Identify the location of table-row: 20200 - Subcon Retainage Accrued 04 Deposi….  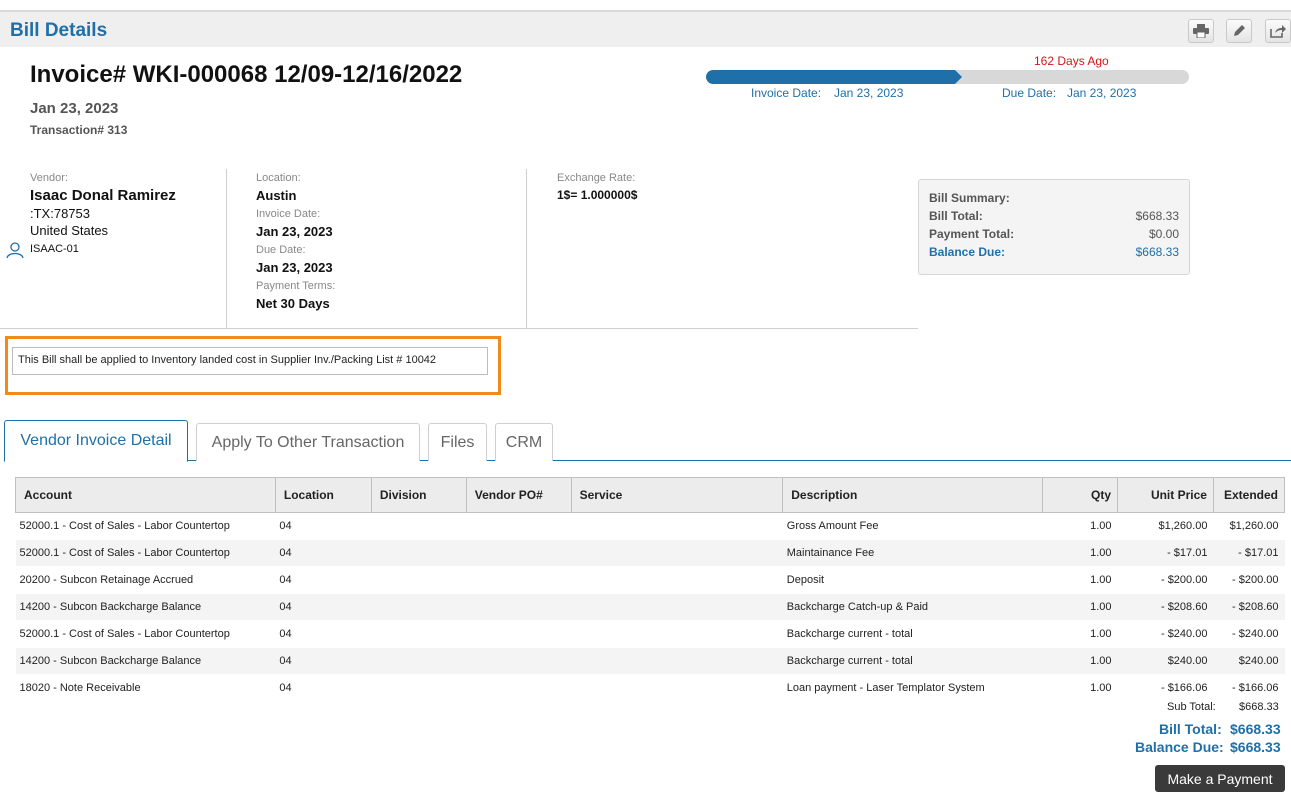
(650, 580).